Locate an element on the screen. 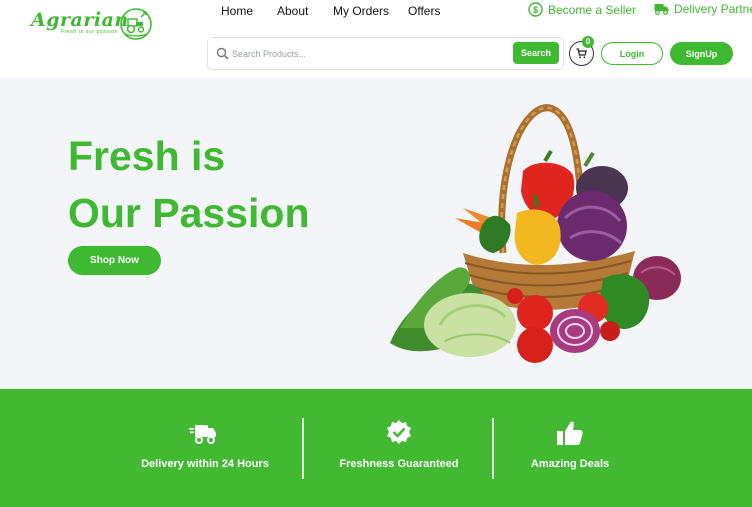  hero-title: Fresh is Our Passion is located at coordinates (189, 185).